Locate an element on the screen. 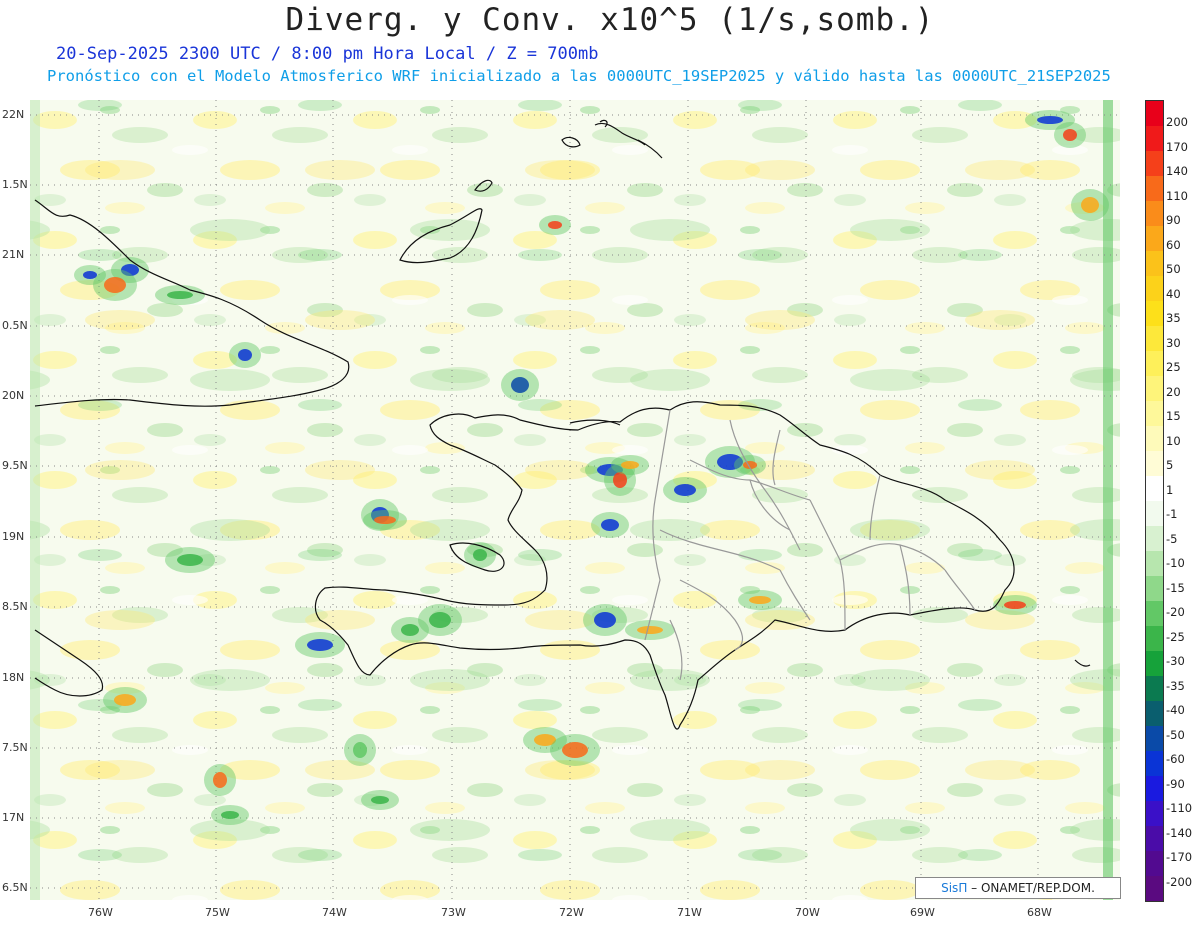 This screenshot has width=1200, height=927. colorbar-legend is located at coordinates (1154, 501).